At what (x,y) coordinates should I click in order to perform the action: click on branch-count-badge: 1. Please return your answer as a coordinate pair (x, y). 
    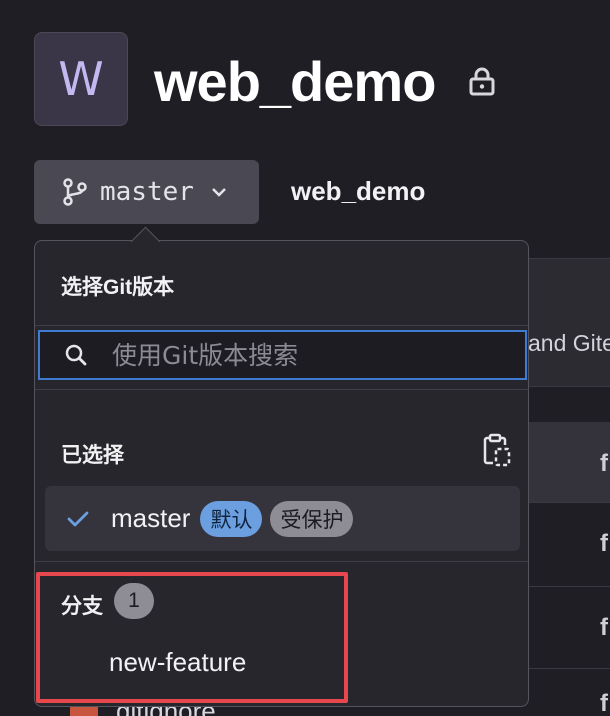
    Looking at the image, I should click on (134, 601).